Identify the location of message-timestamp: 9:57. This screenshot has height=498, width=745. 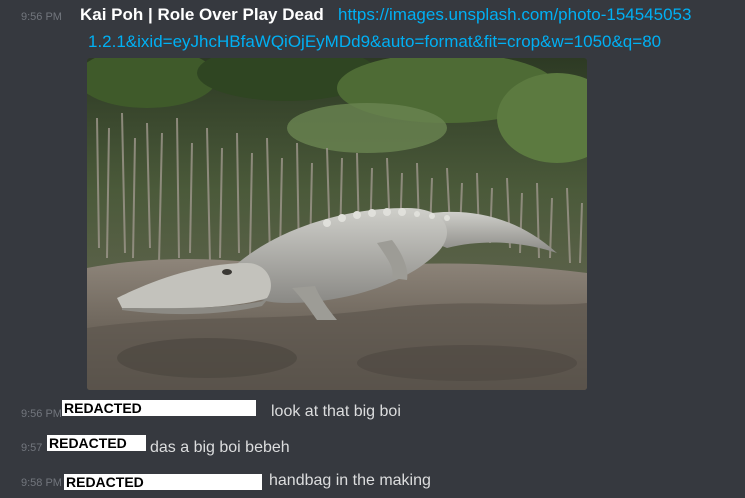
(32, 448).